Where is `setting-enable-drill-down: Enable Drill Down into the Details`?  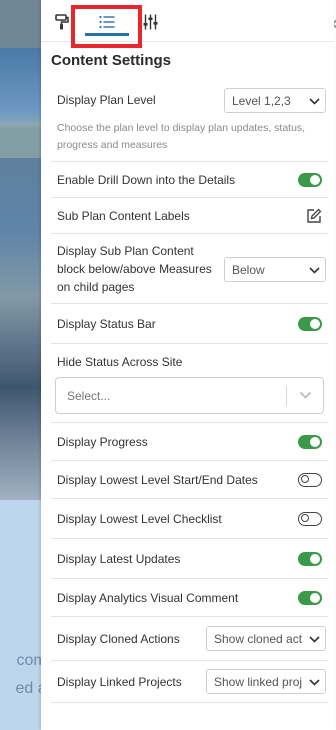
setting-enable-drill-down: Enable Drill Down into the Details is located at coordinates (189, 180).